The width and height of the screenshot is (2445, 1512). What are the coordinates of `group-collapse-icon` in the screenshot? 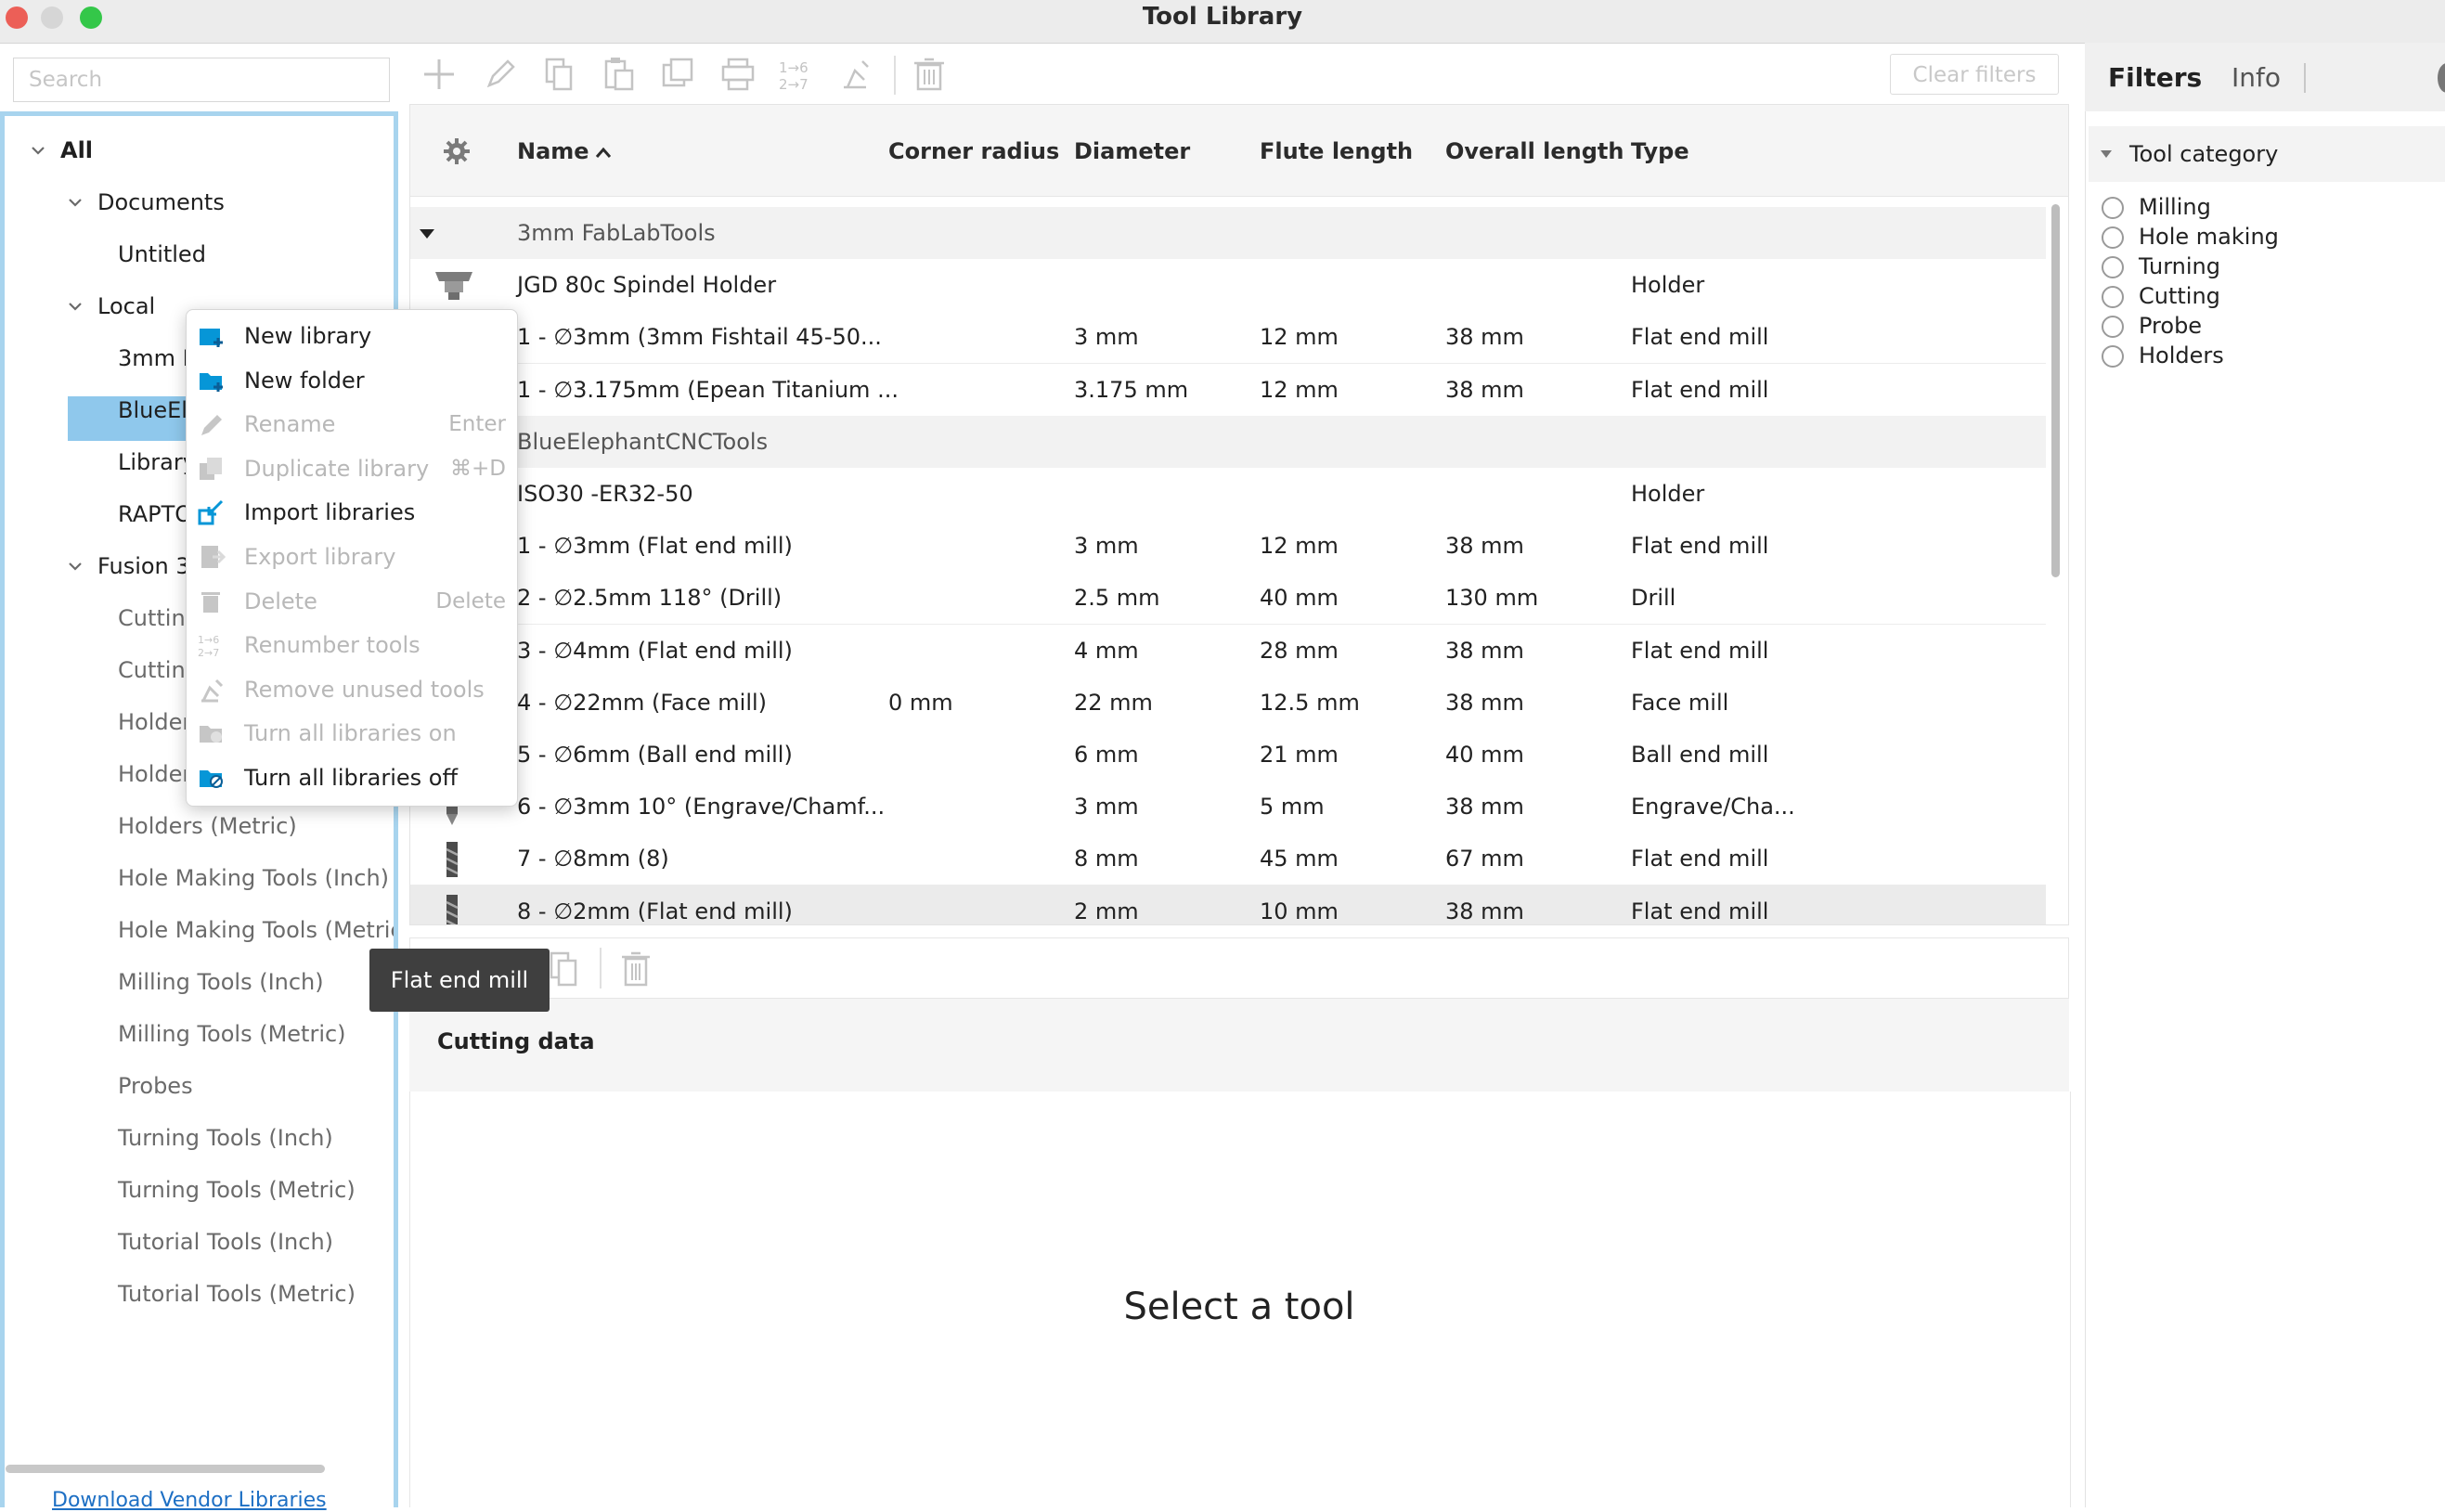 It's located at (427, 233).